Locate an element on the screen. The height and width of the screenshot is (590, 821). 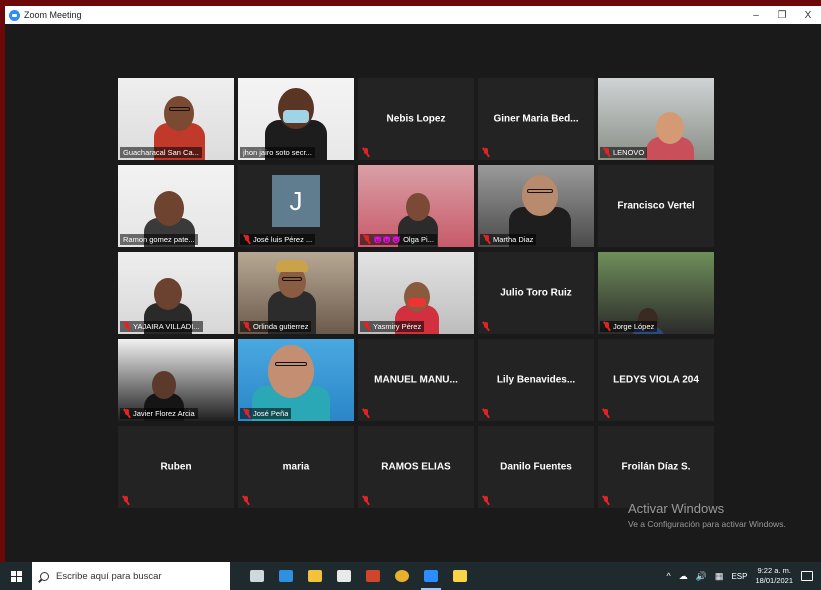
file-explorer-taskbar-button is located at coordinates (315, 576).